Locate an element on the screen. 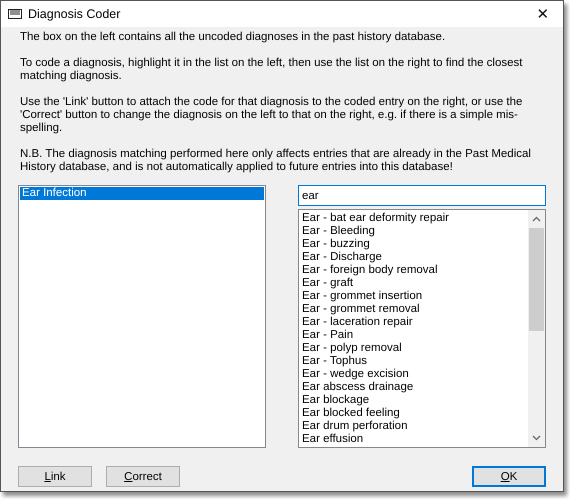  list-item: Ear effusion is located at coordinates (413, 439).